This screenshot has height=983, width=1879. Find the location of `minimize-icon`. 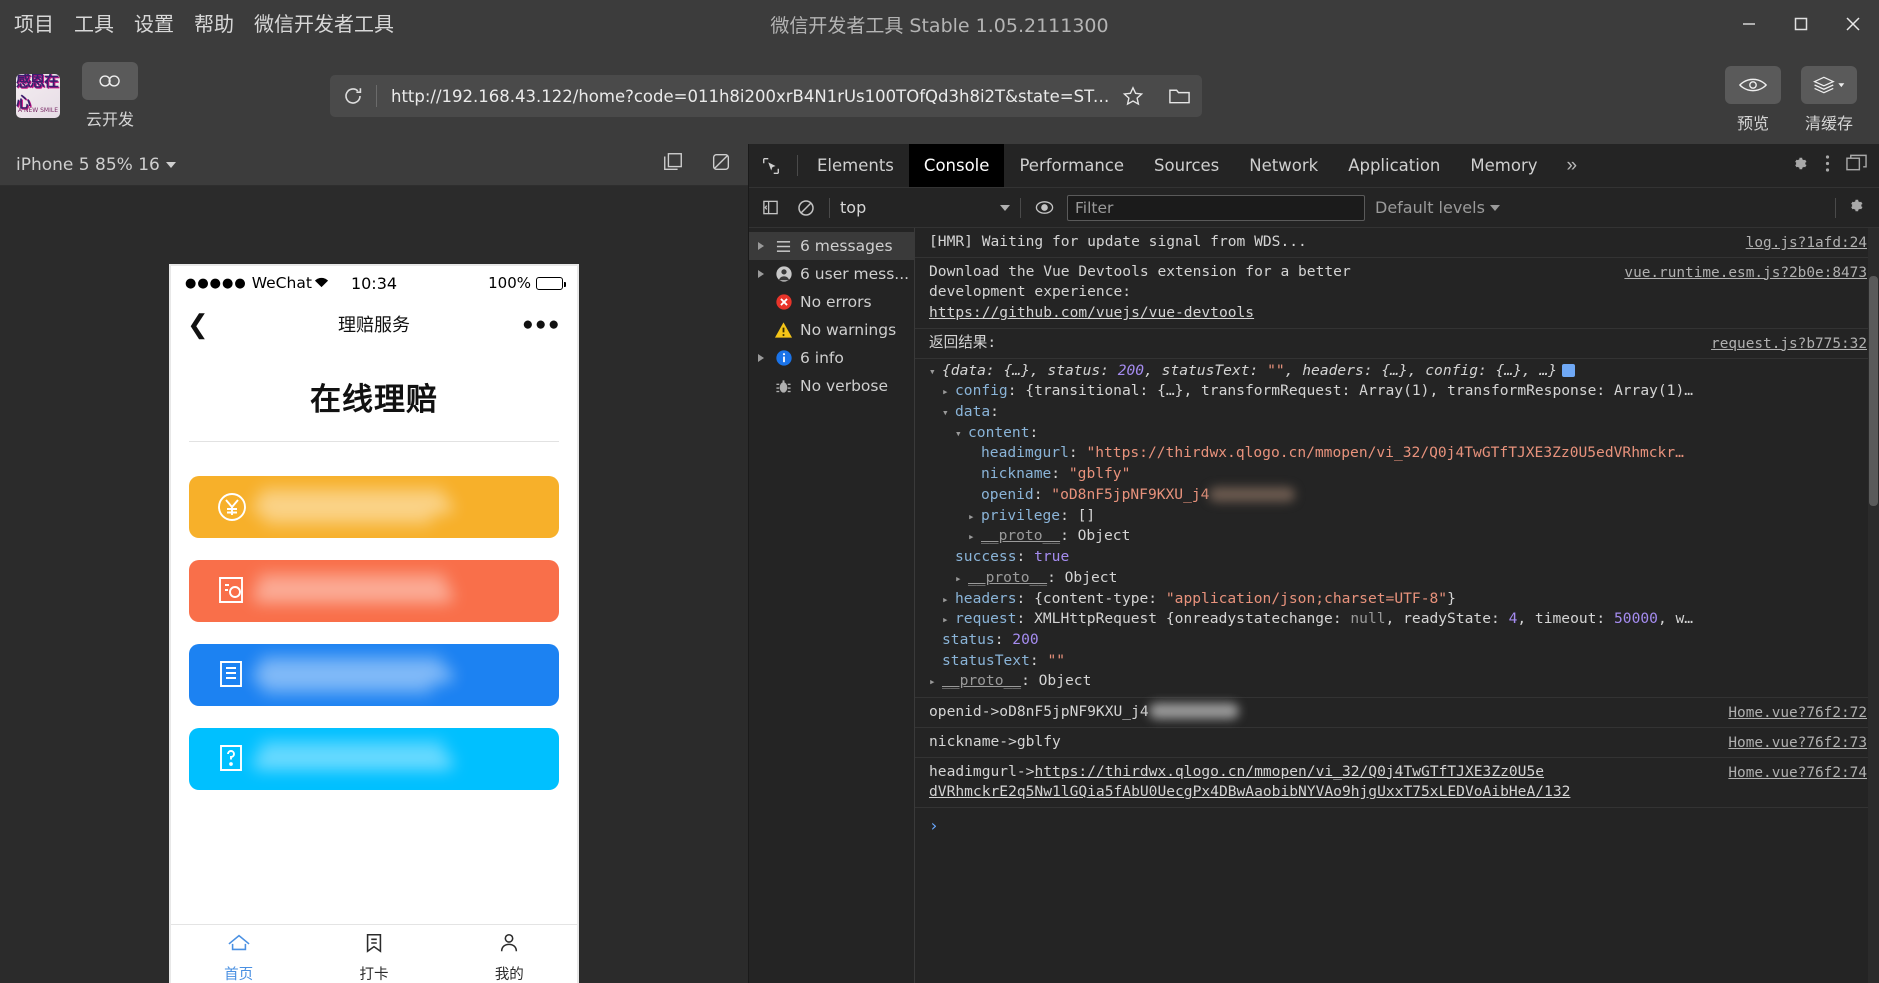

minimize-icon is located at coordinates (1749, 24).